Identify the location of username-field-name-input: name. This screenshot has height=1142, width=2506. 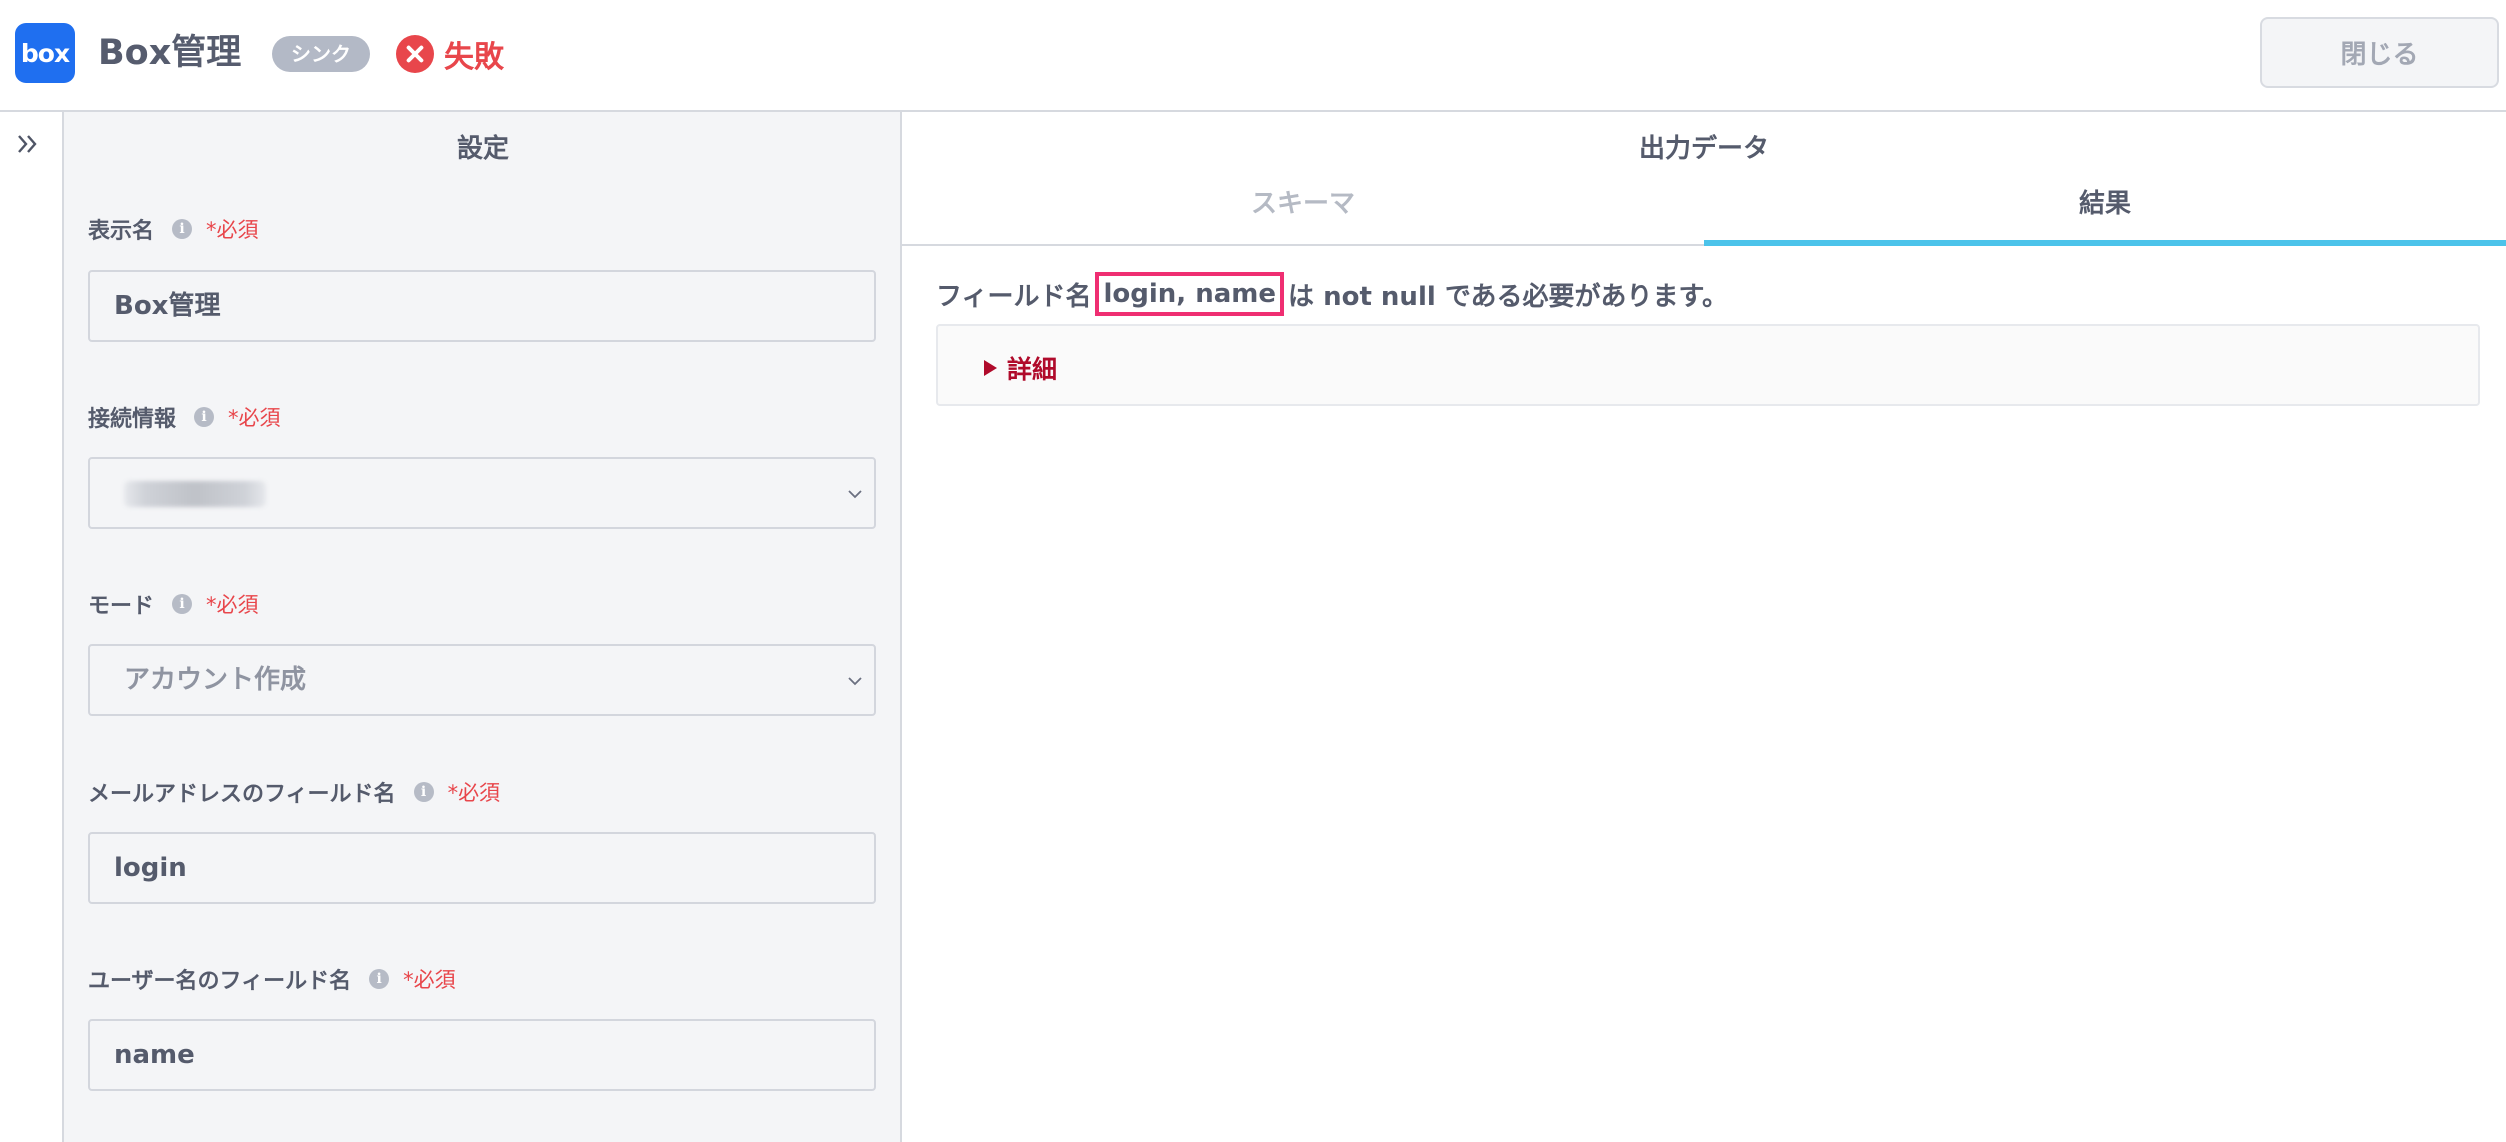
(482, 1055).